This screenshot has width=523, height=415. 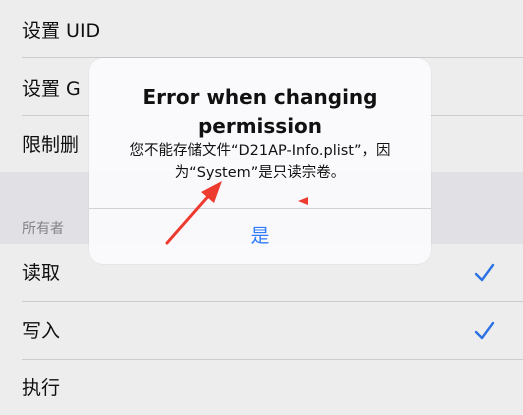 I want to click on annotation-arrow-line, so click(x=189, y=218).